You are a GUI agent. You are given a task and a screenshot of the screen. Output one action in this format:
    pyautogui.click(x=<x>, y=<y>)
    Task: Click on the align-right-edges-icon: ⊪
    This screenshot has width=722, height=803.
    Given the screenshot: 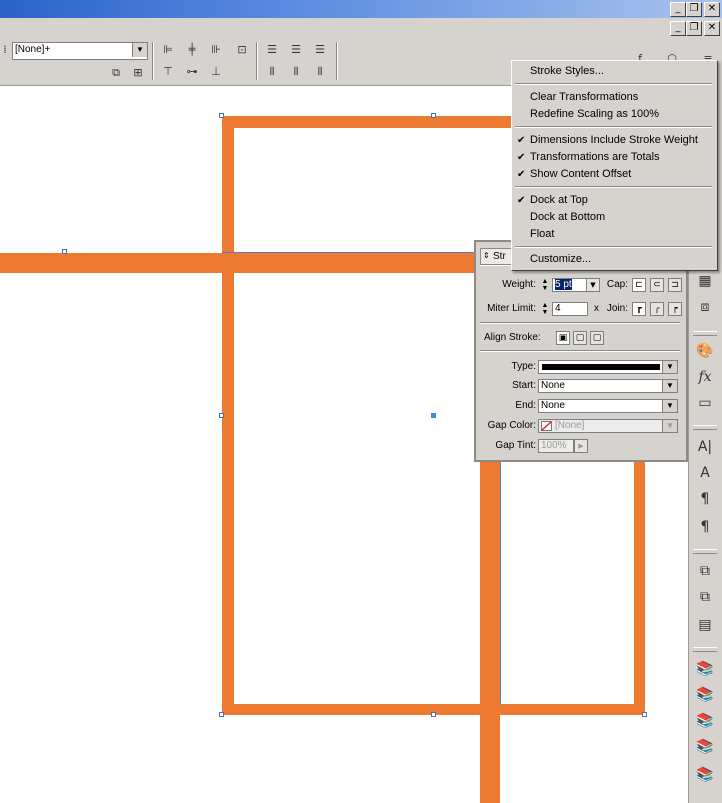 What is the action you would take?
    pyautogui.click(x=216, y=50)
    